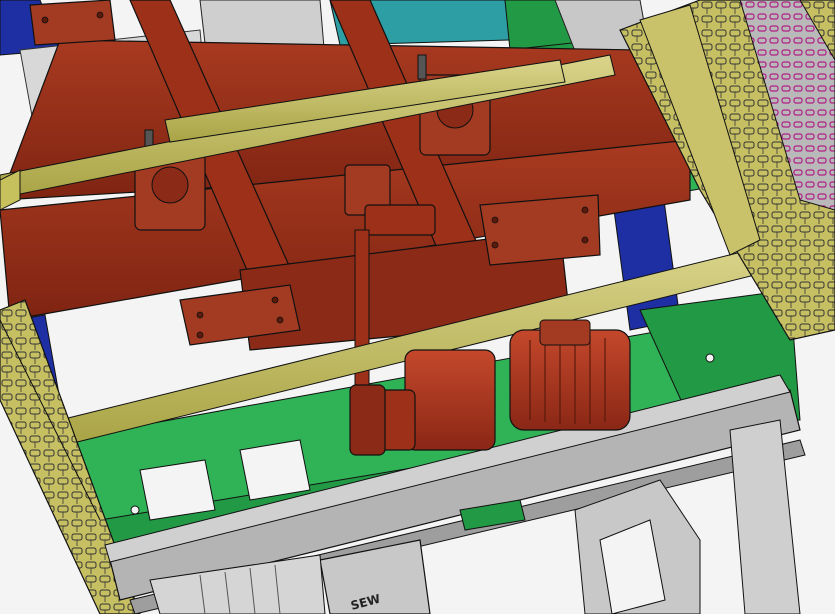  What do you see at coordinates (362, 320) in the screenshot?
I see `drive-shaft` at bounding box center [362, 320].